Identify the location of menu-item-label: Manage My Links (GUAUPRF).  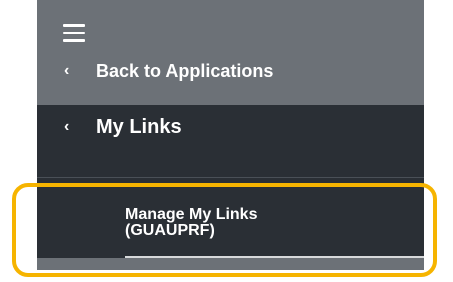
(191, 222).